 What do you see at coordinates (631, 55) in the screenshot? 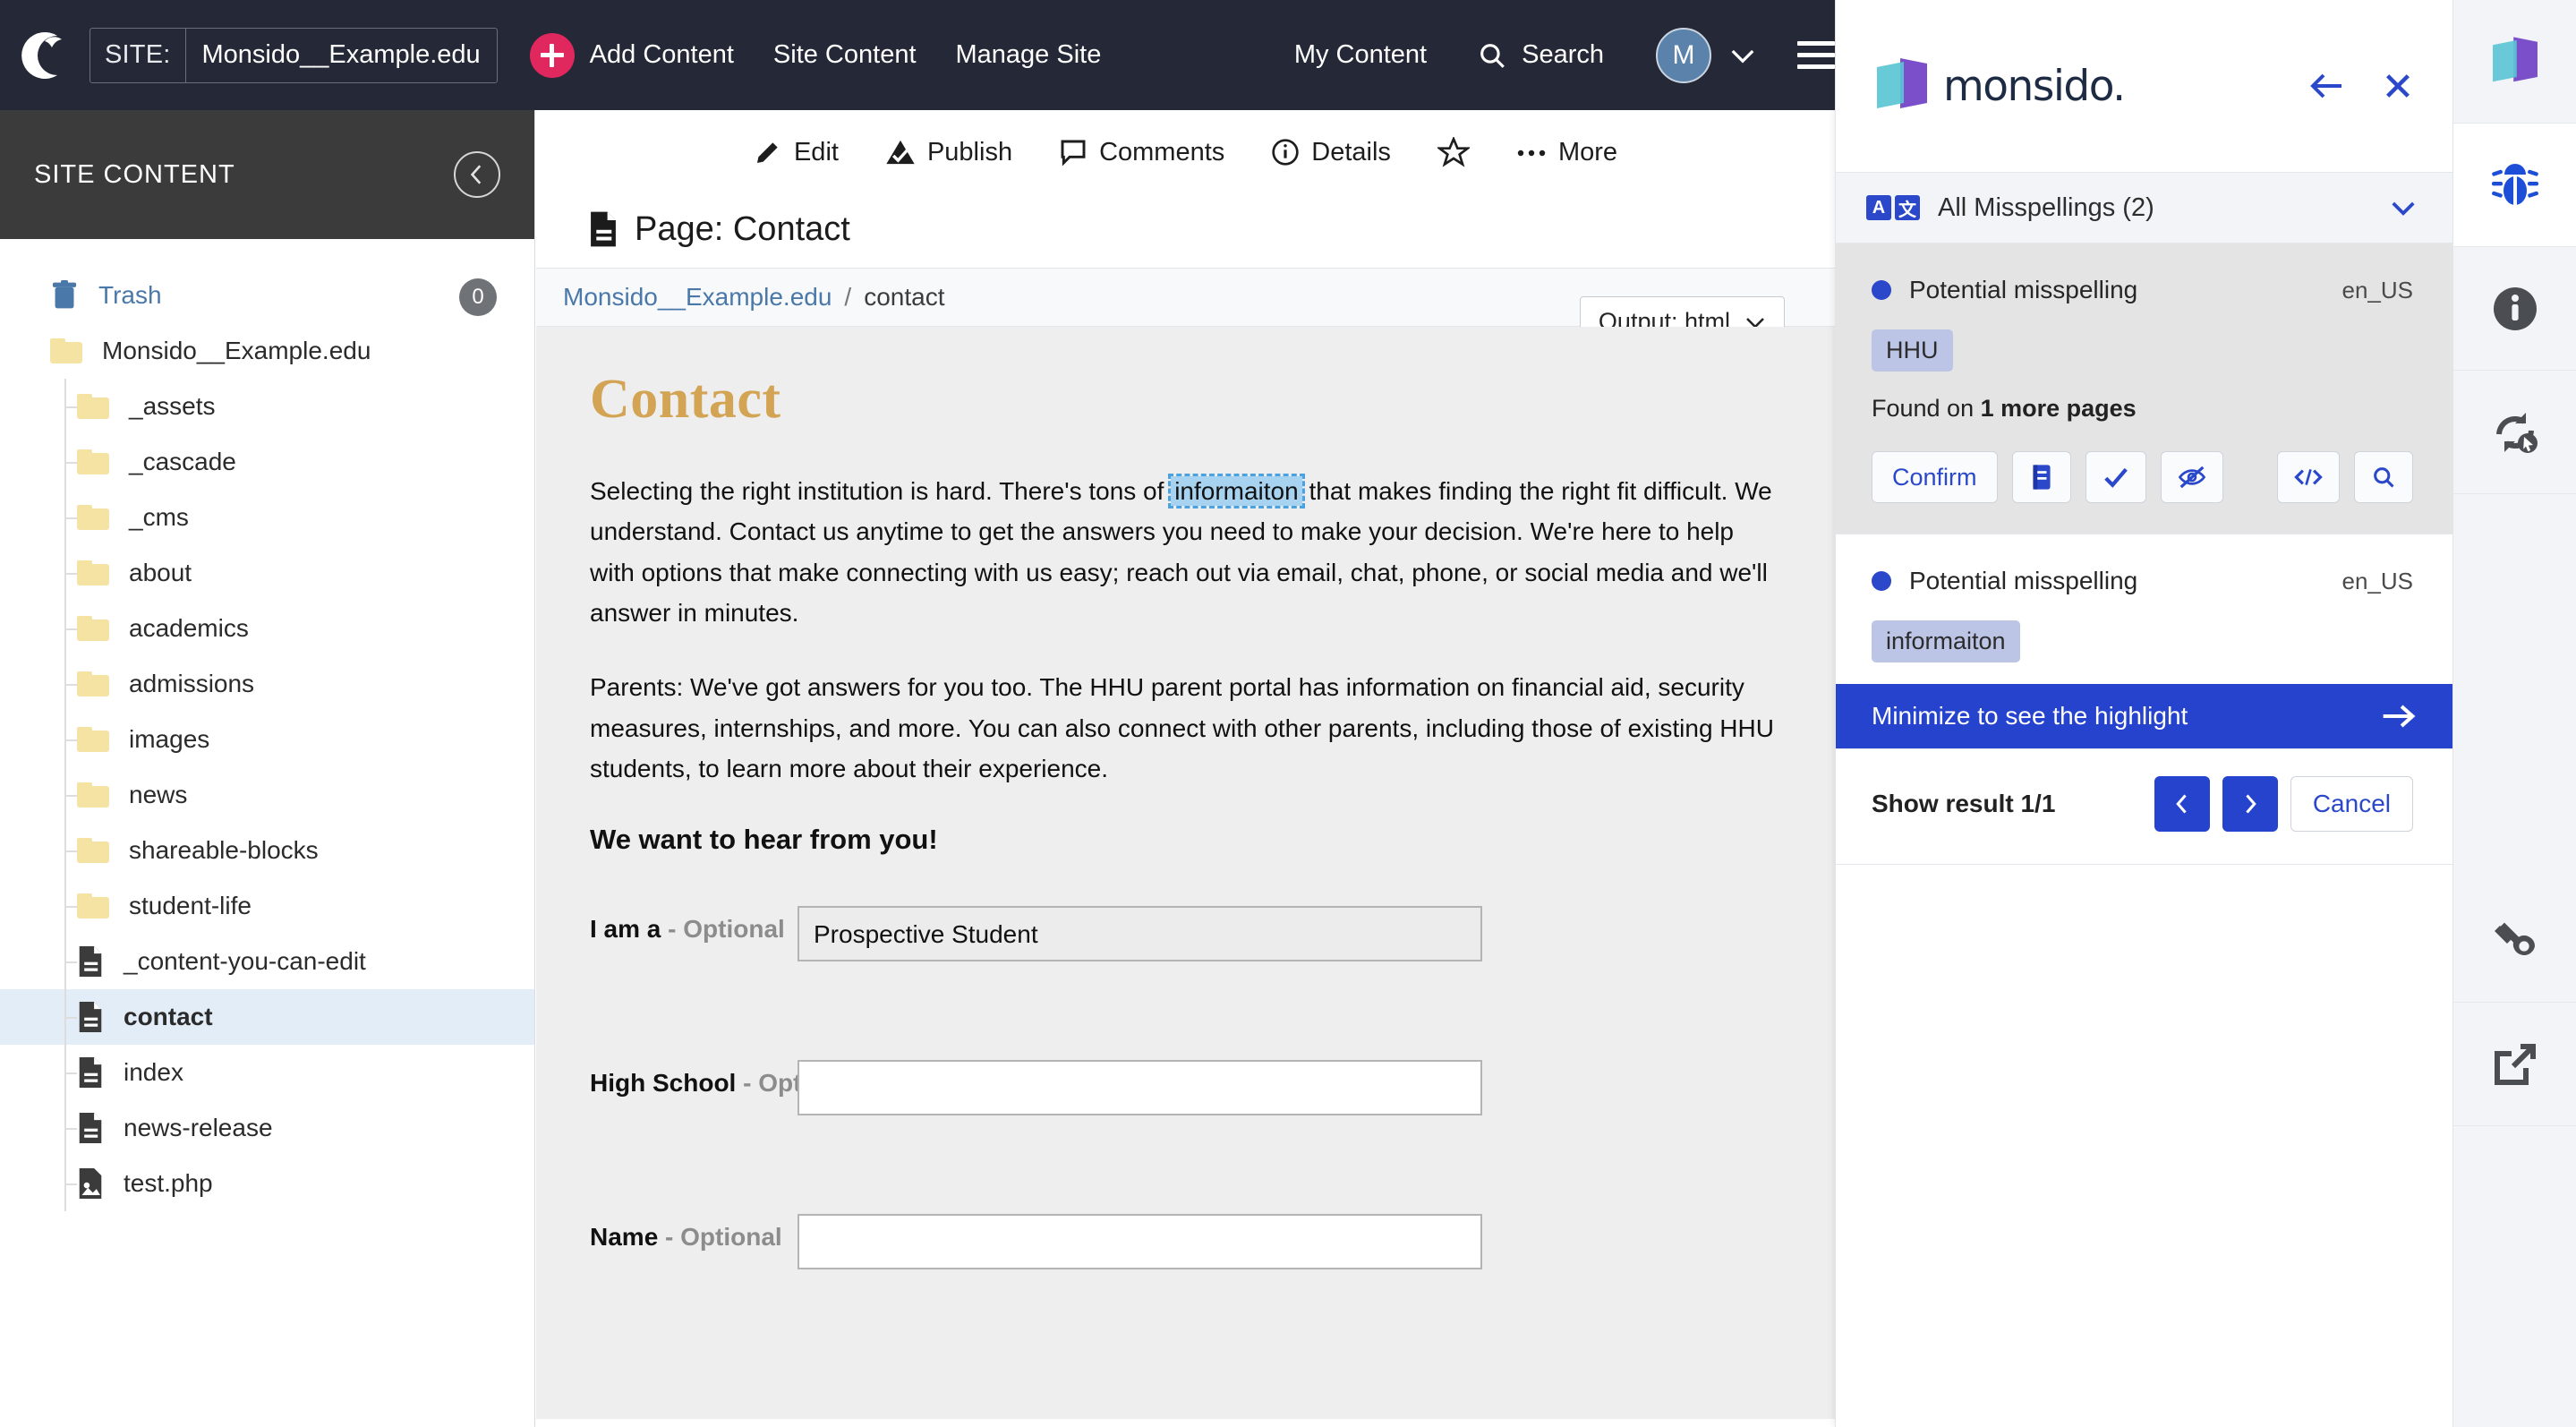
I see `add-content-button: Add Content` at bounding box center [631, 55].